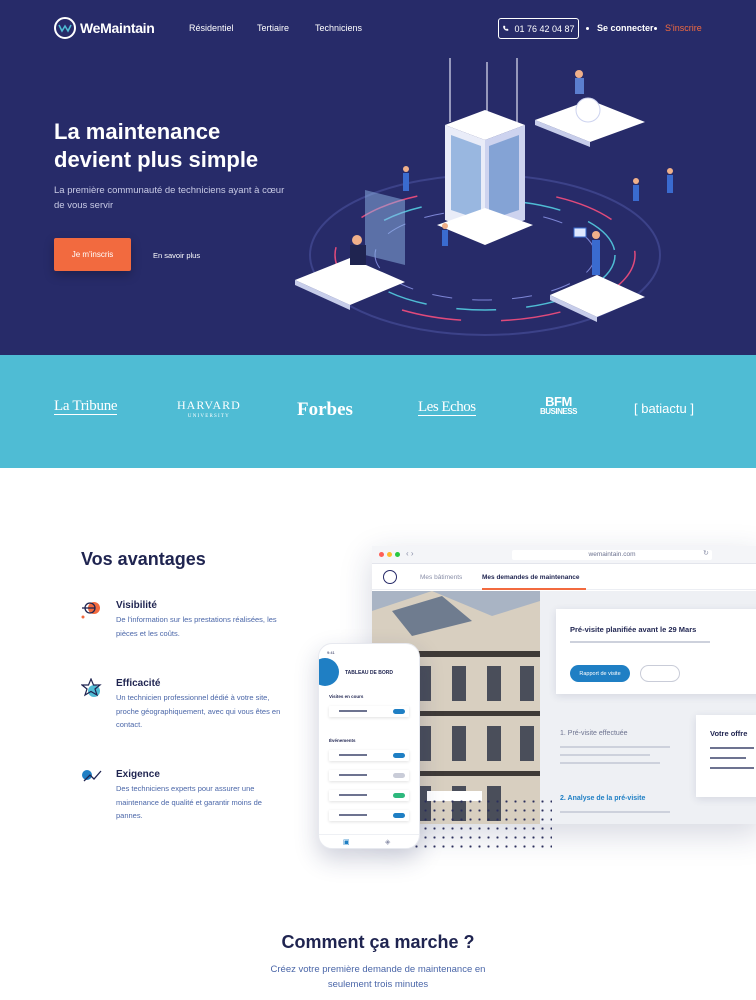 Image resolution: width=756 pixels, height=1000 pixels. I want to click on how-it-works-title: Comment ça marche ?, so click(378, 942).